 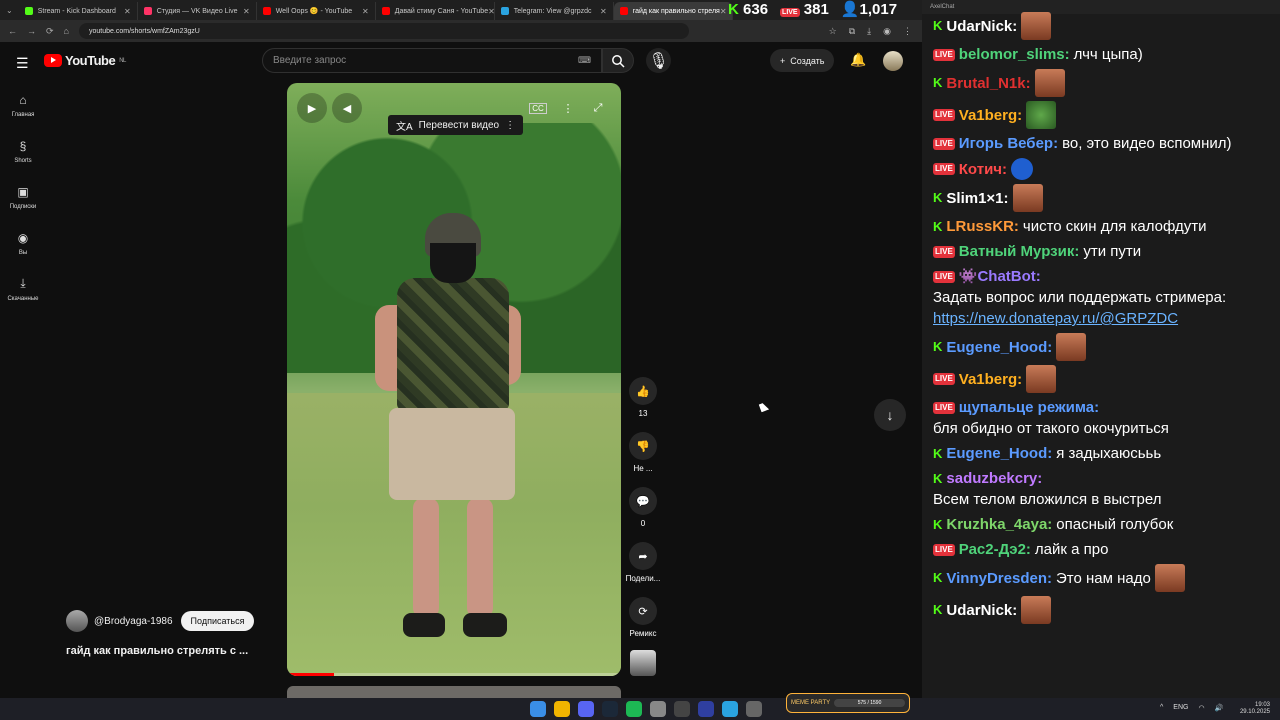 I want to click on home-icon: ⌂, so click(x=66, y=31).